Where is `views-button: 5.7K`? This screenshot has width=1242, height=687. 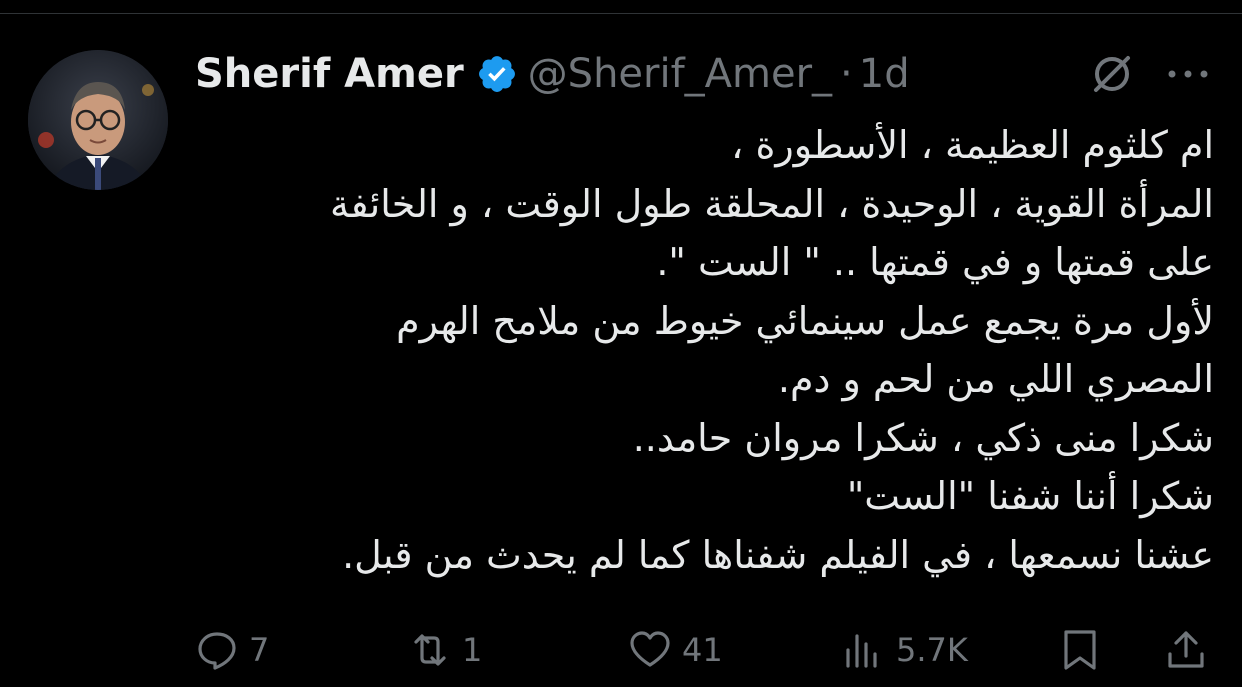 views-button: 5.7K is located at coordinates (905, 650).